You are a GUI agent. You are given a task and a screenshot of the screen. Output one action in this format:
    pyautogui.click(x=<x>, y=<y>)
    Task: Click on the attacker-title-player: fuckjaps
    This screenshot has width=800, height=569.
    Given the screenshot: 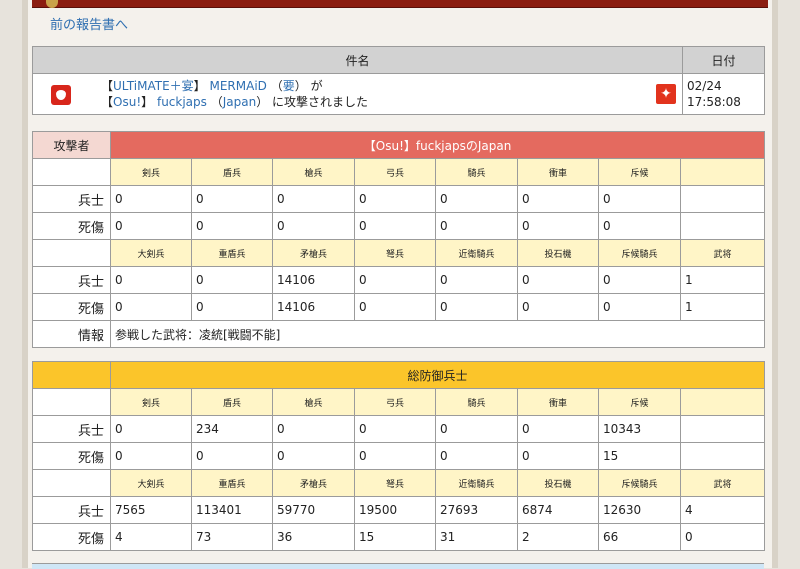 What is the action you would take?
    pyautogui.click(x=441, y=146)
    